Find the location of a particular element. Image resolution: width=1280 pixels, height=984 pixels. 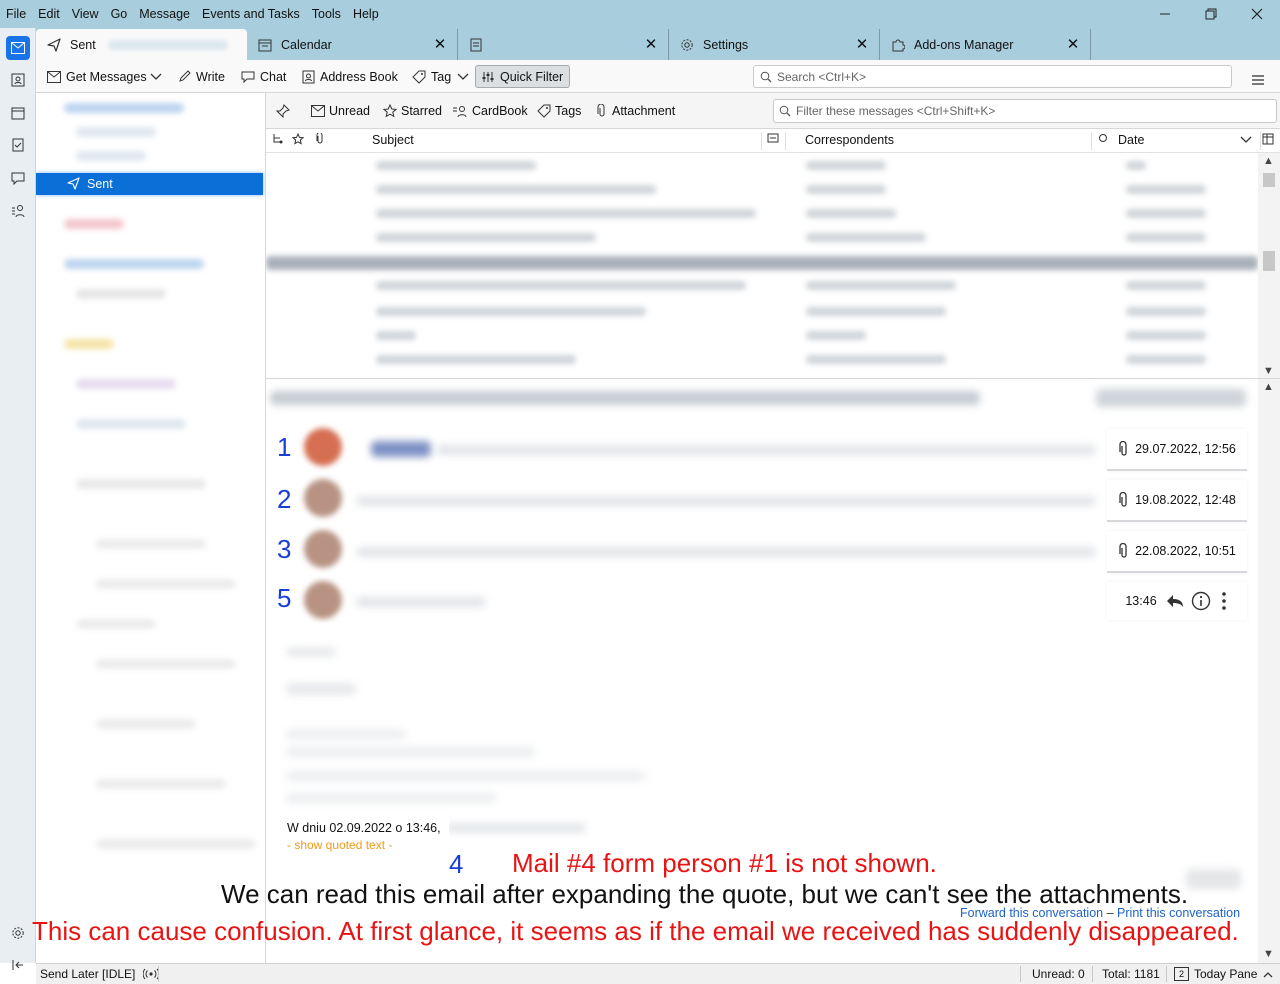

send-later-status: Send Later [IDLE] is located at coordinates (100, 974).